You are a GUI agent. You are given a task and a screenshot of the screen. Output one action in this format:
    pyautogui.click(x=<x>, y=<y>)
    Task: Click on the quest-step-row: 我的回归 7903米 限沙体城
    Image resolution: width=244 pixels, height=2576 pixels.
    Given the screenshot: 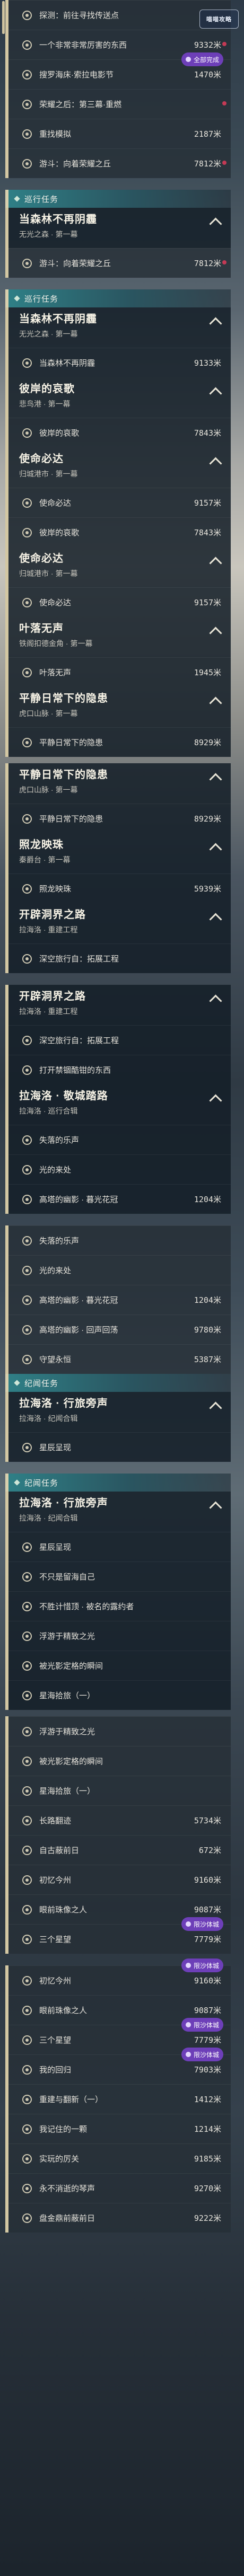 What is the action you would take?
    pyautogui.click(x=120, y=2066)
    